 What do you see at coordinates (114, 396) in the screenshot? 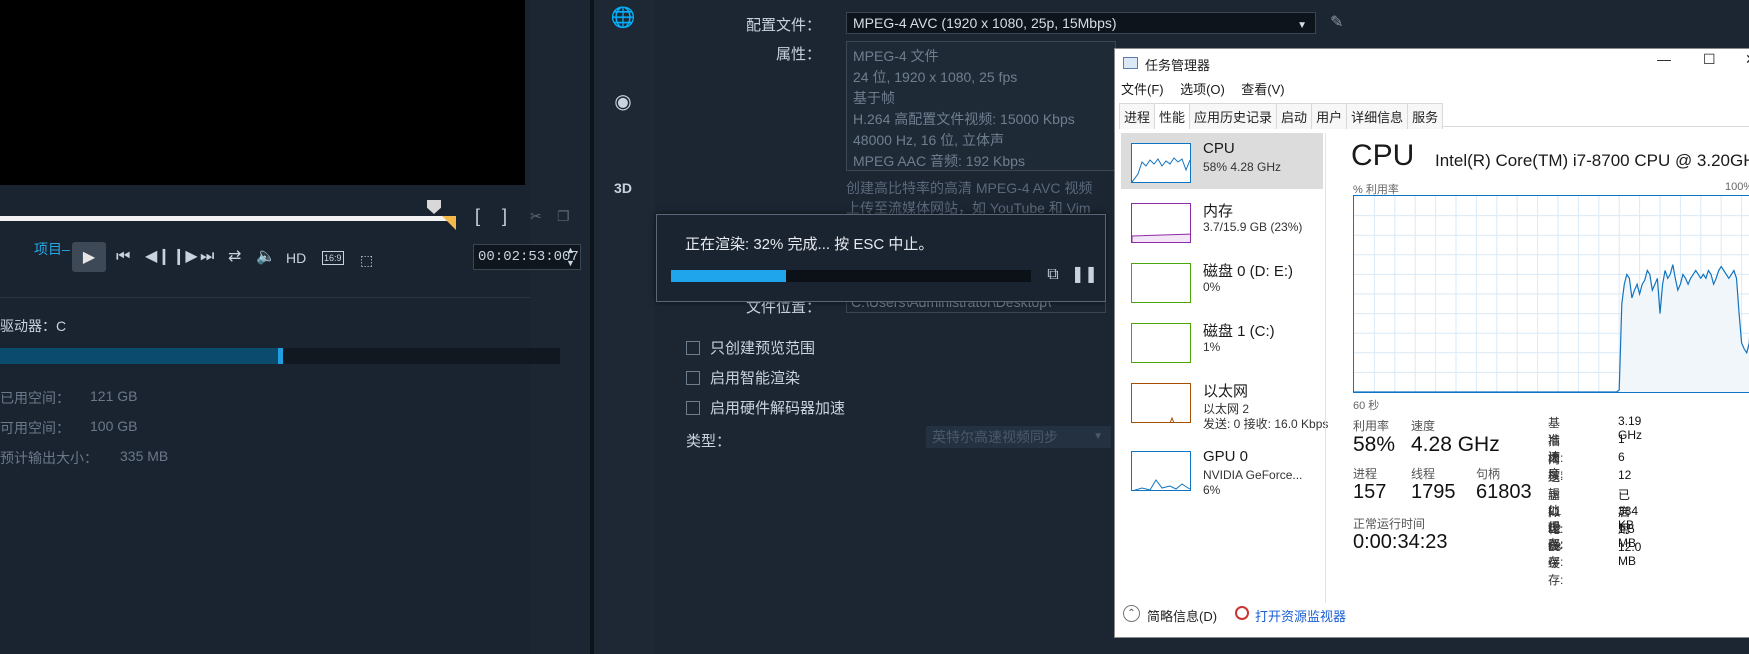
I see `used-space-value: 121 GB` at bounding box center [114, 396].